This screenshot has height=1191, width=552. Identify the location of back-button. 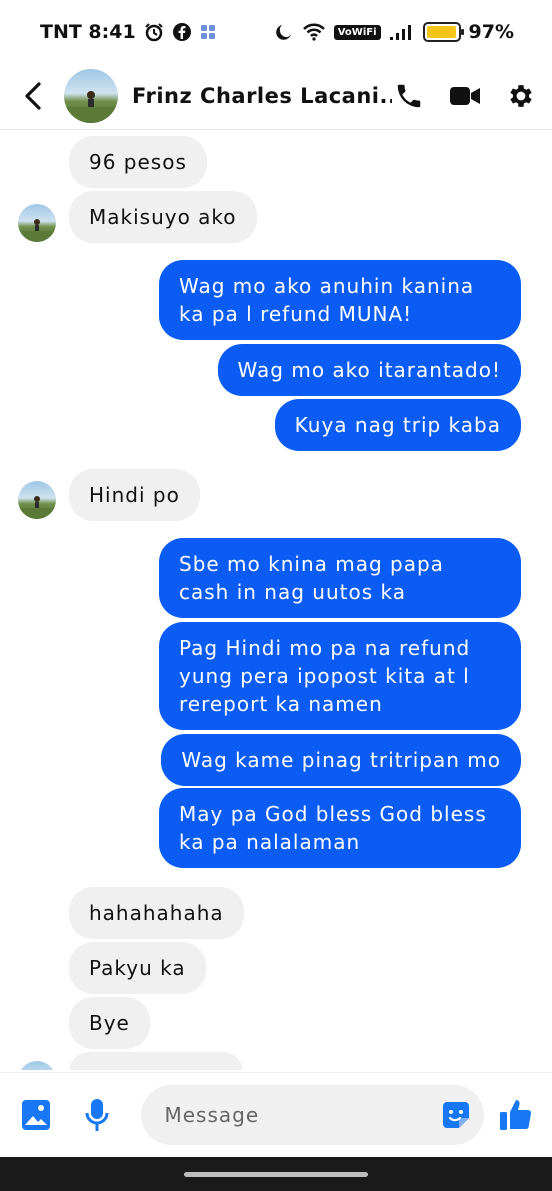
(33, 96).